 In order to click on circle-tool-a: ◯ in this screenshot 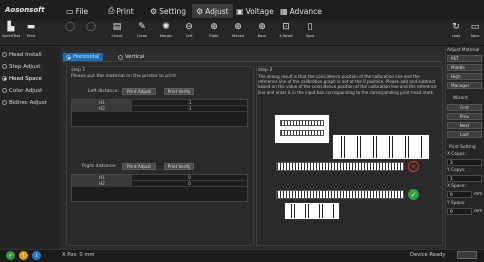, I will do `click(70, 33)`.